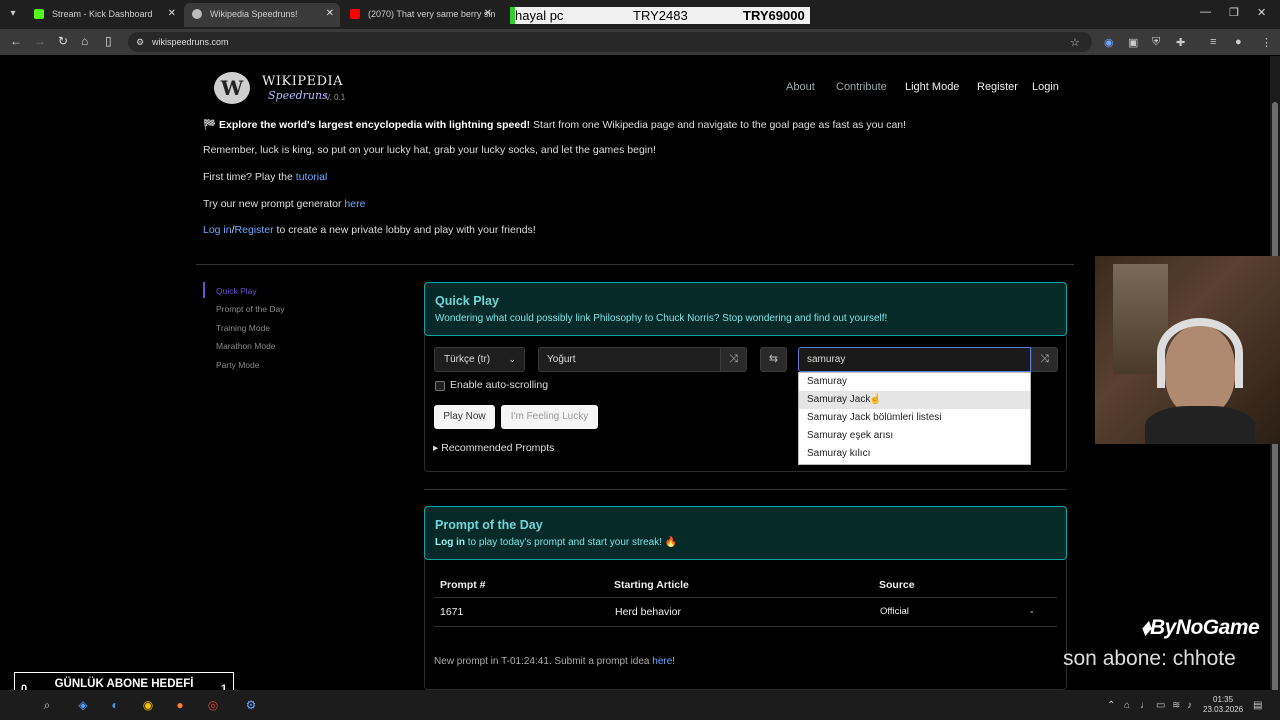 The height and width of the screenshot is (720, 1280). I want to click on obs-icon: ◎, so click(213, 705).